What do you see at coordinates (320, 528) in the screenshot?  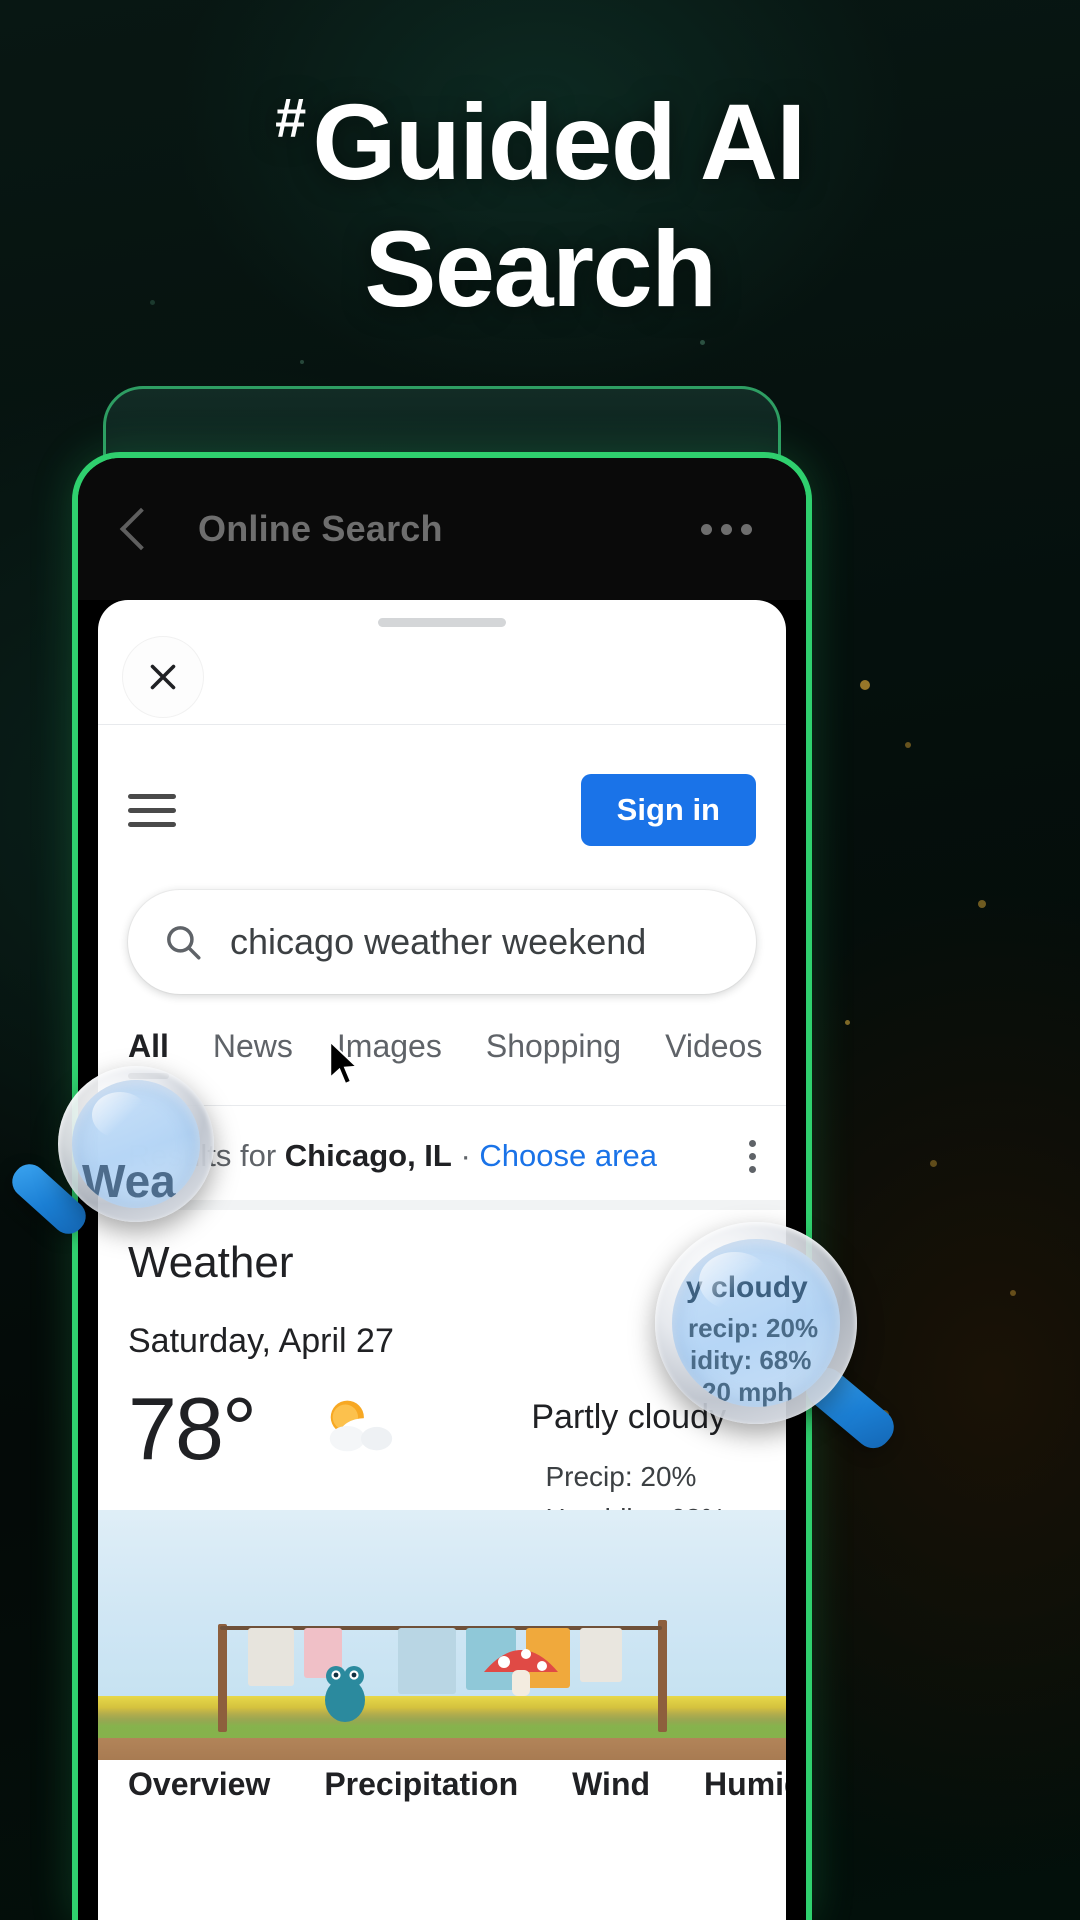 I see `app-title: Online Search` at bounding box center [320, 528].